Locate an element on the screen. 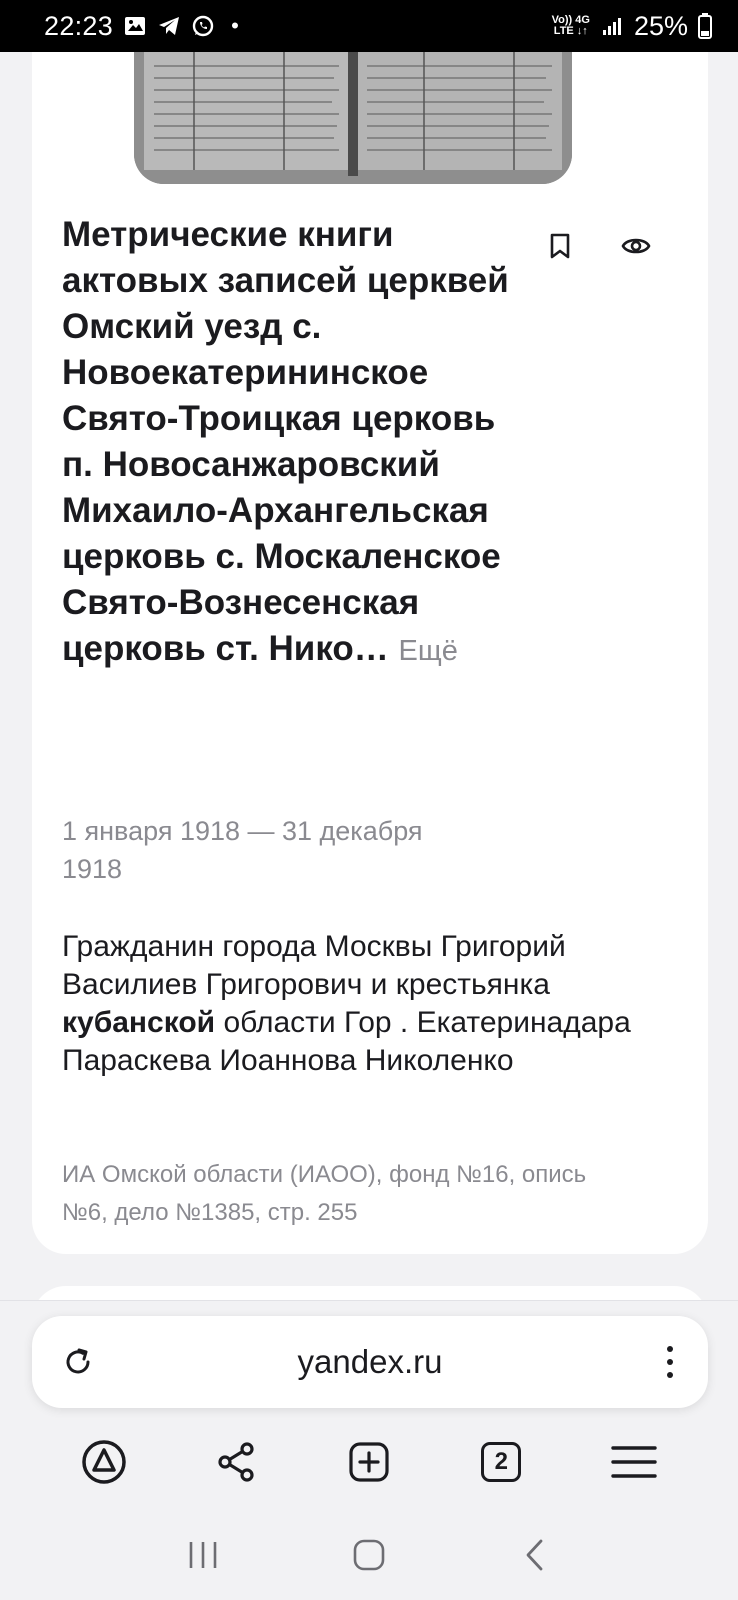 The image size is (738, 1600). more-options-button is located at coordinates (670, 1362).